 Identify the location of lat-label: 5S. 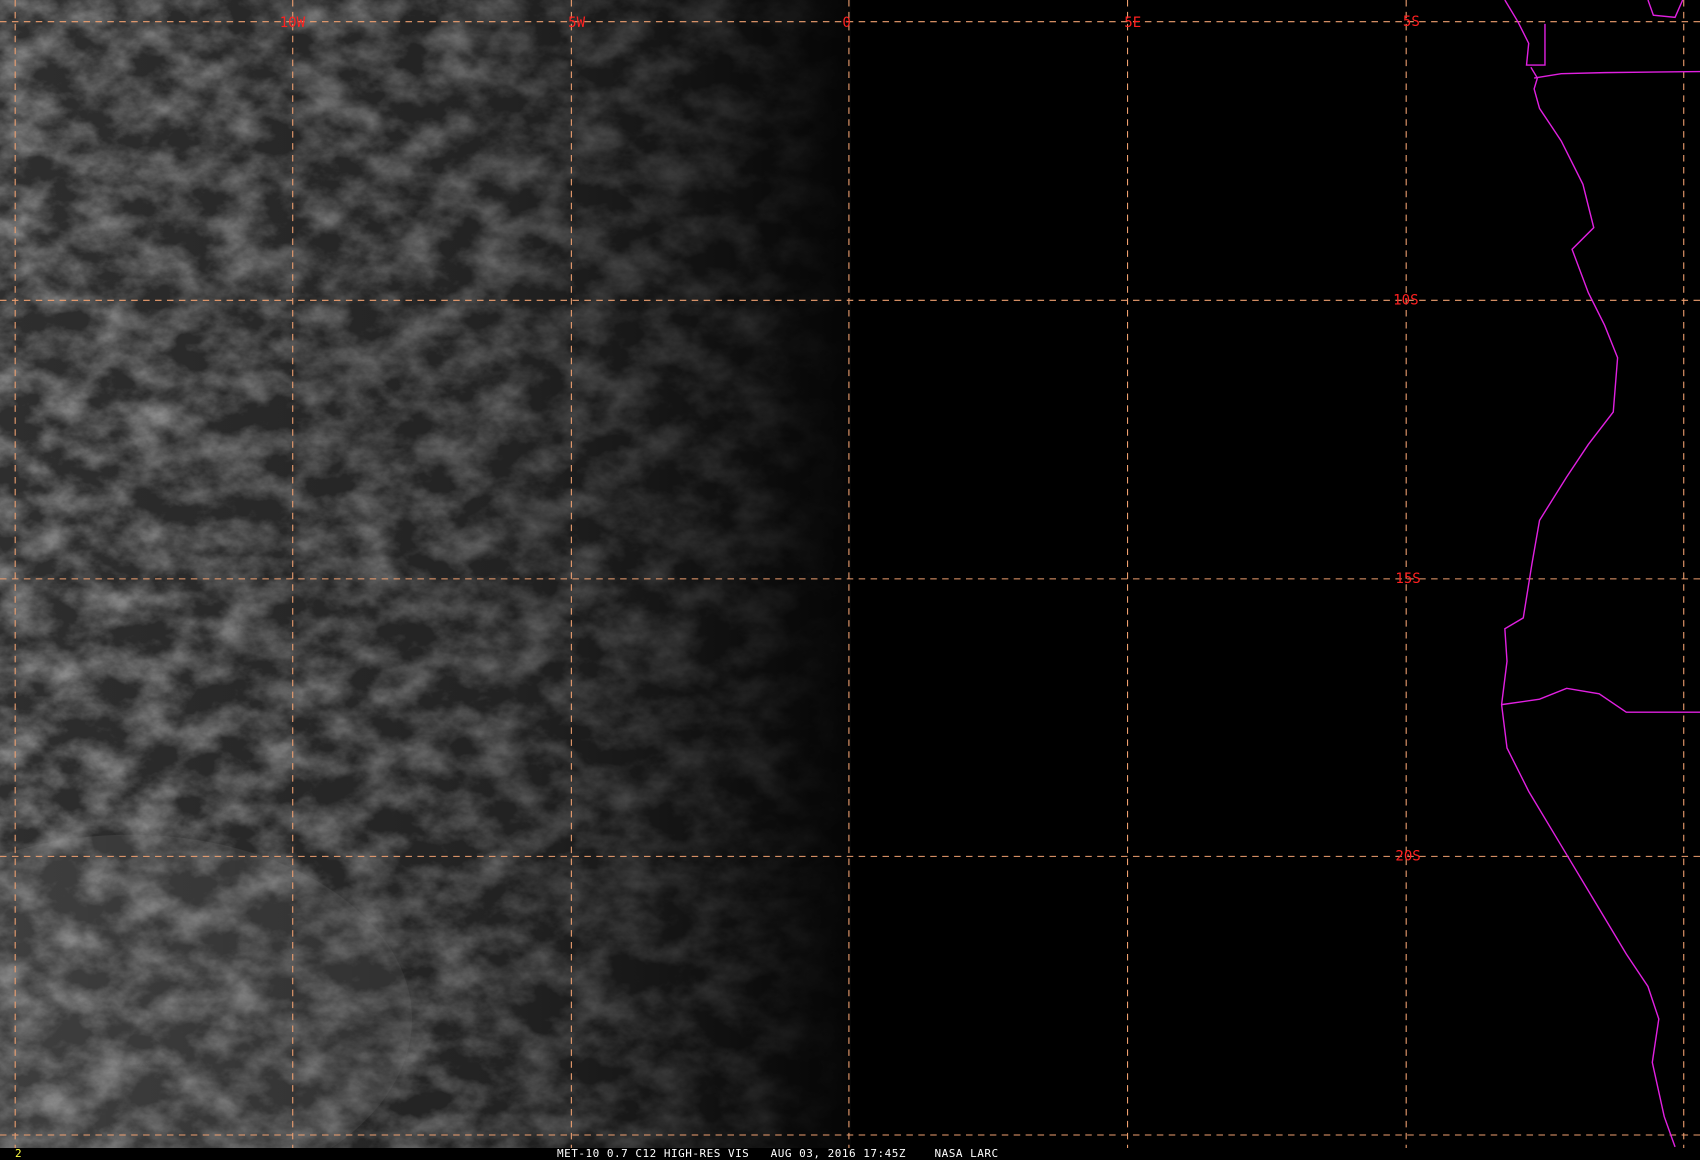
(1411, 22).